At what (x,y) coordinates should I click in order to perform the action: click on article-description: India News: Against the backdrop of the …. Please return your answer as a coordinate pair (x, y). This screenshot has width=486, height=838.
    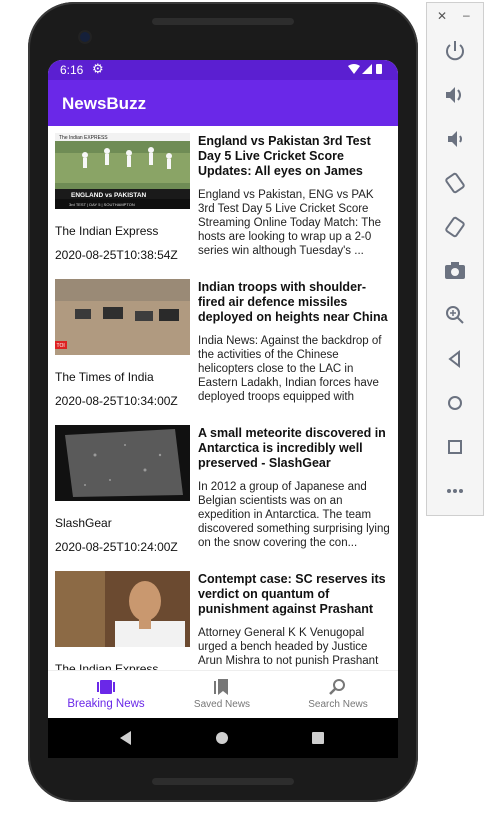
    Looking at the image, I should click on (290, 369).